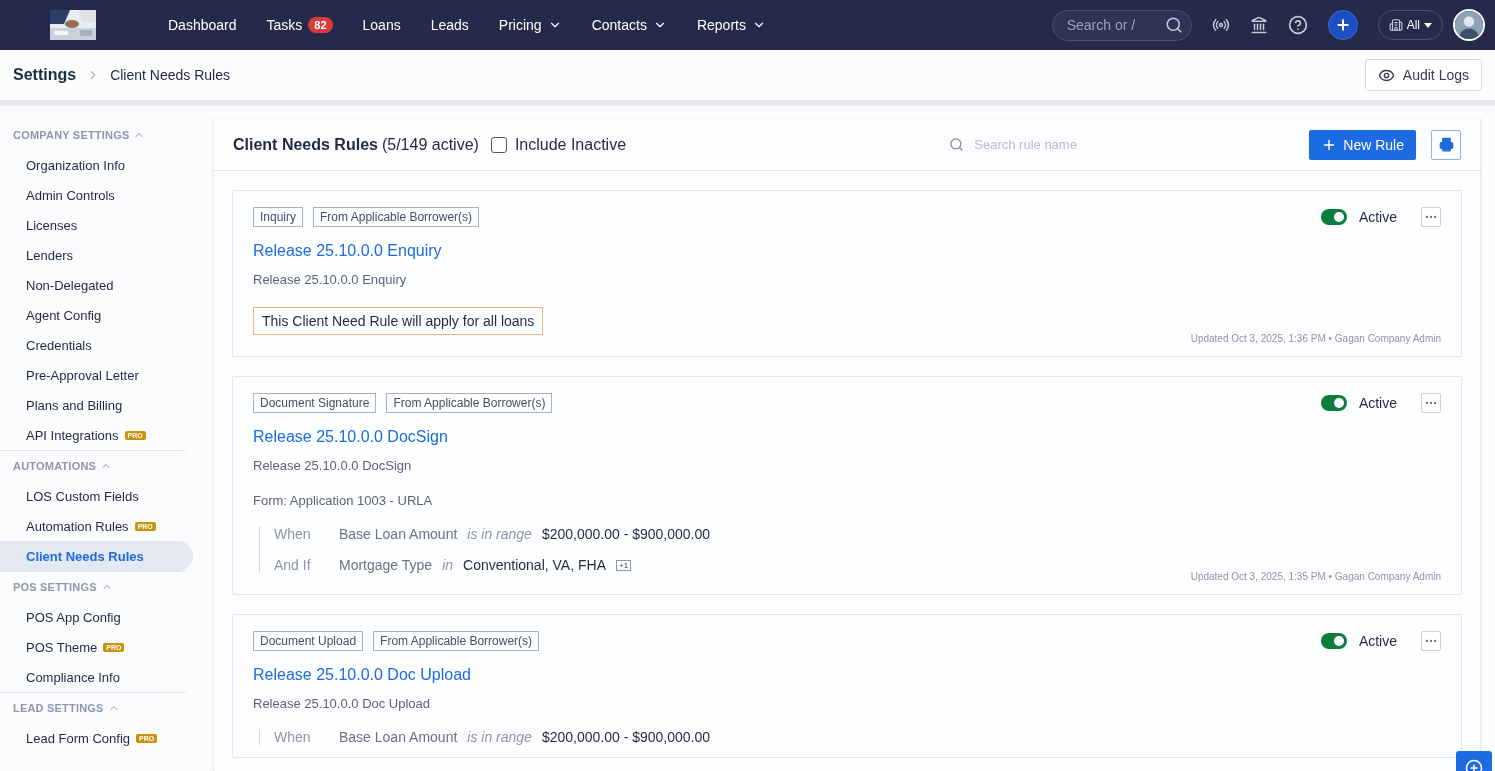  Describe the element at coordinates (202, 25) in the screenshot. I see `nav-link: Dashboard` at that location.